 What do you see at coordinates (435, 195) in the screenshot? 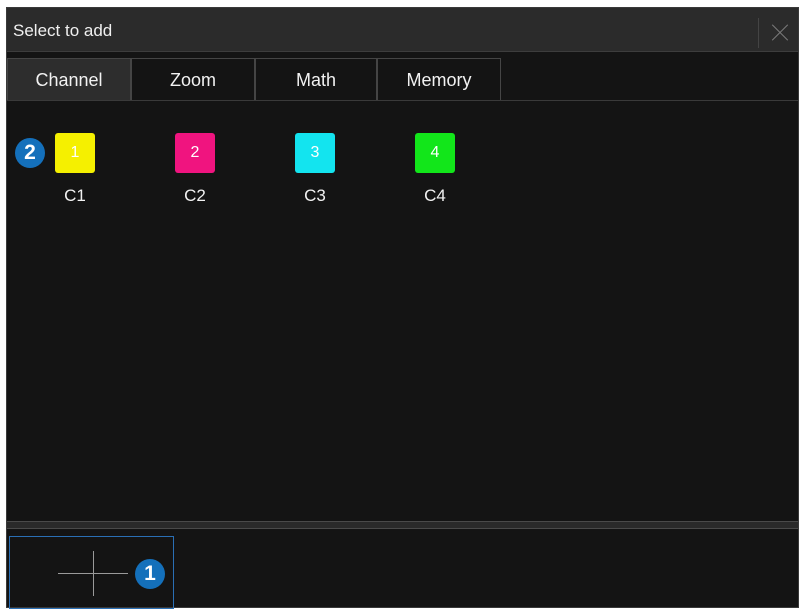
I see `channel-label: C4` at bounding box center [435, 195].